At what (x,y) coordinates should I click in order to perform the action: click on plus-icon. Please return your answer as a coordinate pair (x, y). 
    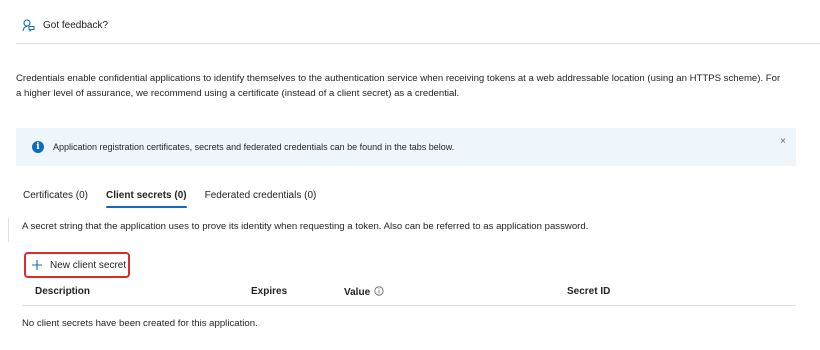
    Looking at the image, I should click on (37, 265).